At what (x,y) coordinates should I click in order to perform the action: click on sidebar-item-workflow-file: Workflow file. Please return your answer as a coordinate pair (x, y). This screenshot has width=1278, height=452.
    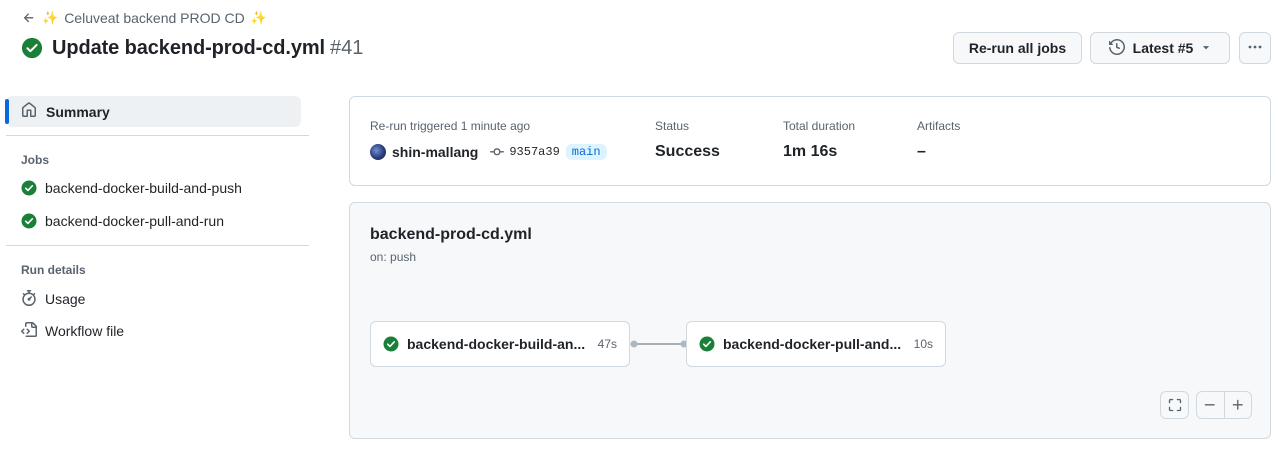
    Looking at the image, I should click on (155, 331).